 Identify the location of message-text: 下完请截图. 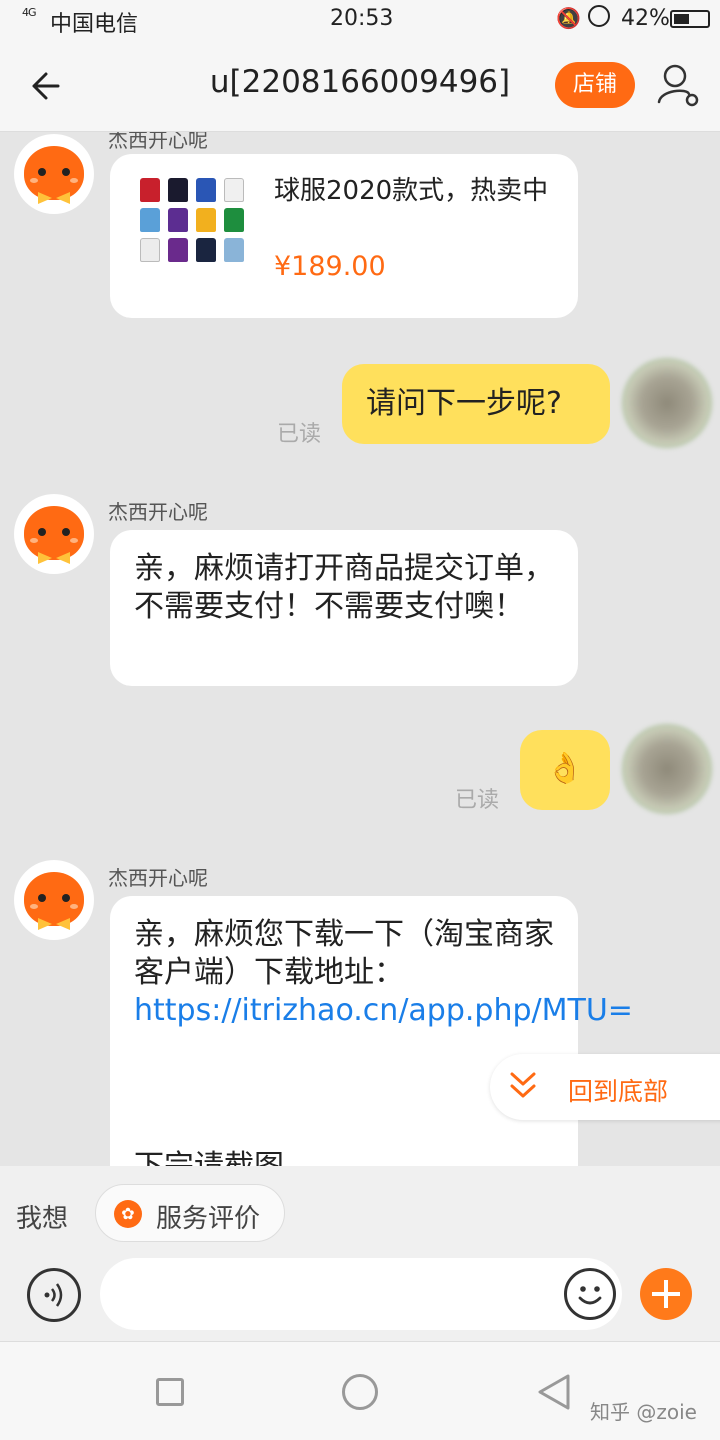
(344, 1157).